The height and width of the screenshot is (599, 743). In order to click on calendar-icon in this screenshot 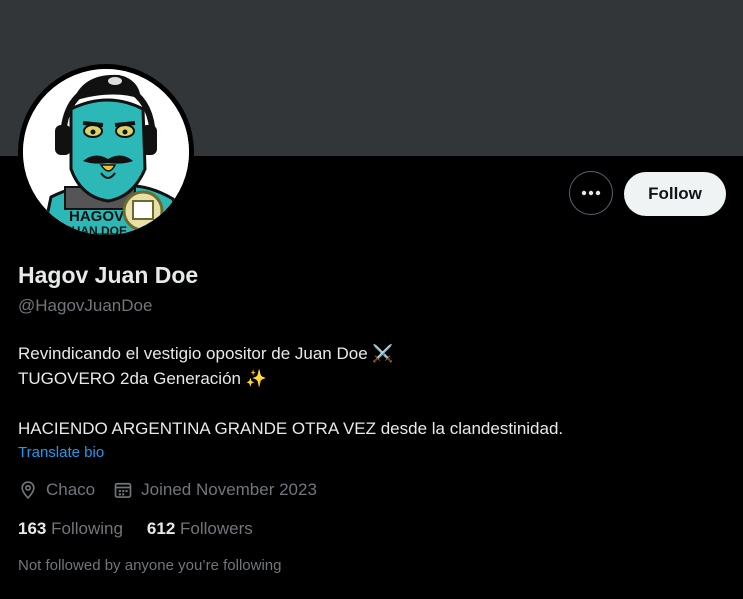, I will do `click(123, 490)`.